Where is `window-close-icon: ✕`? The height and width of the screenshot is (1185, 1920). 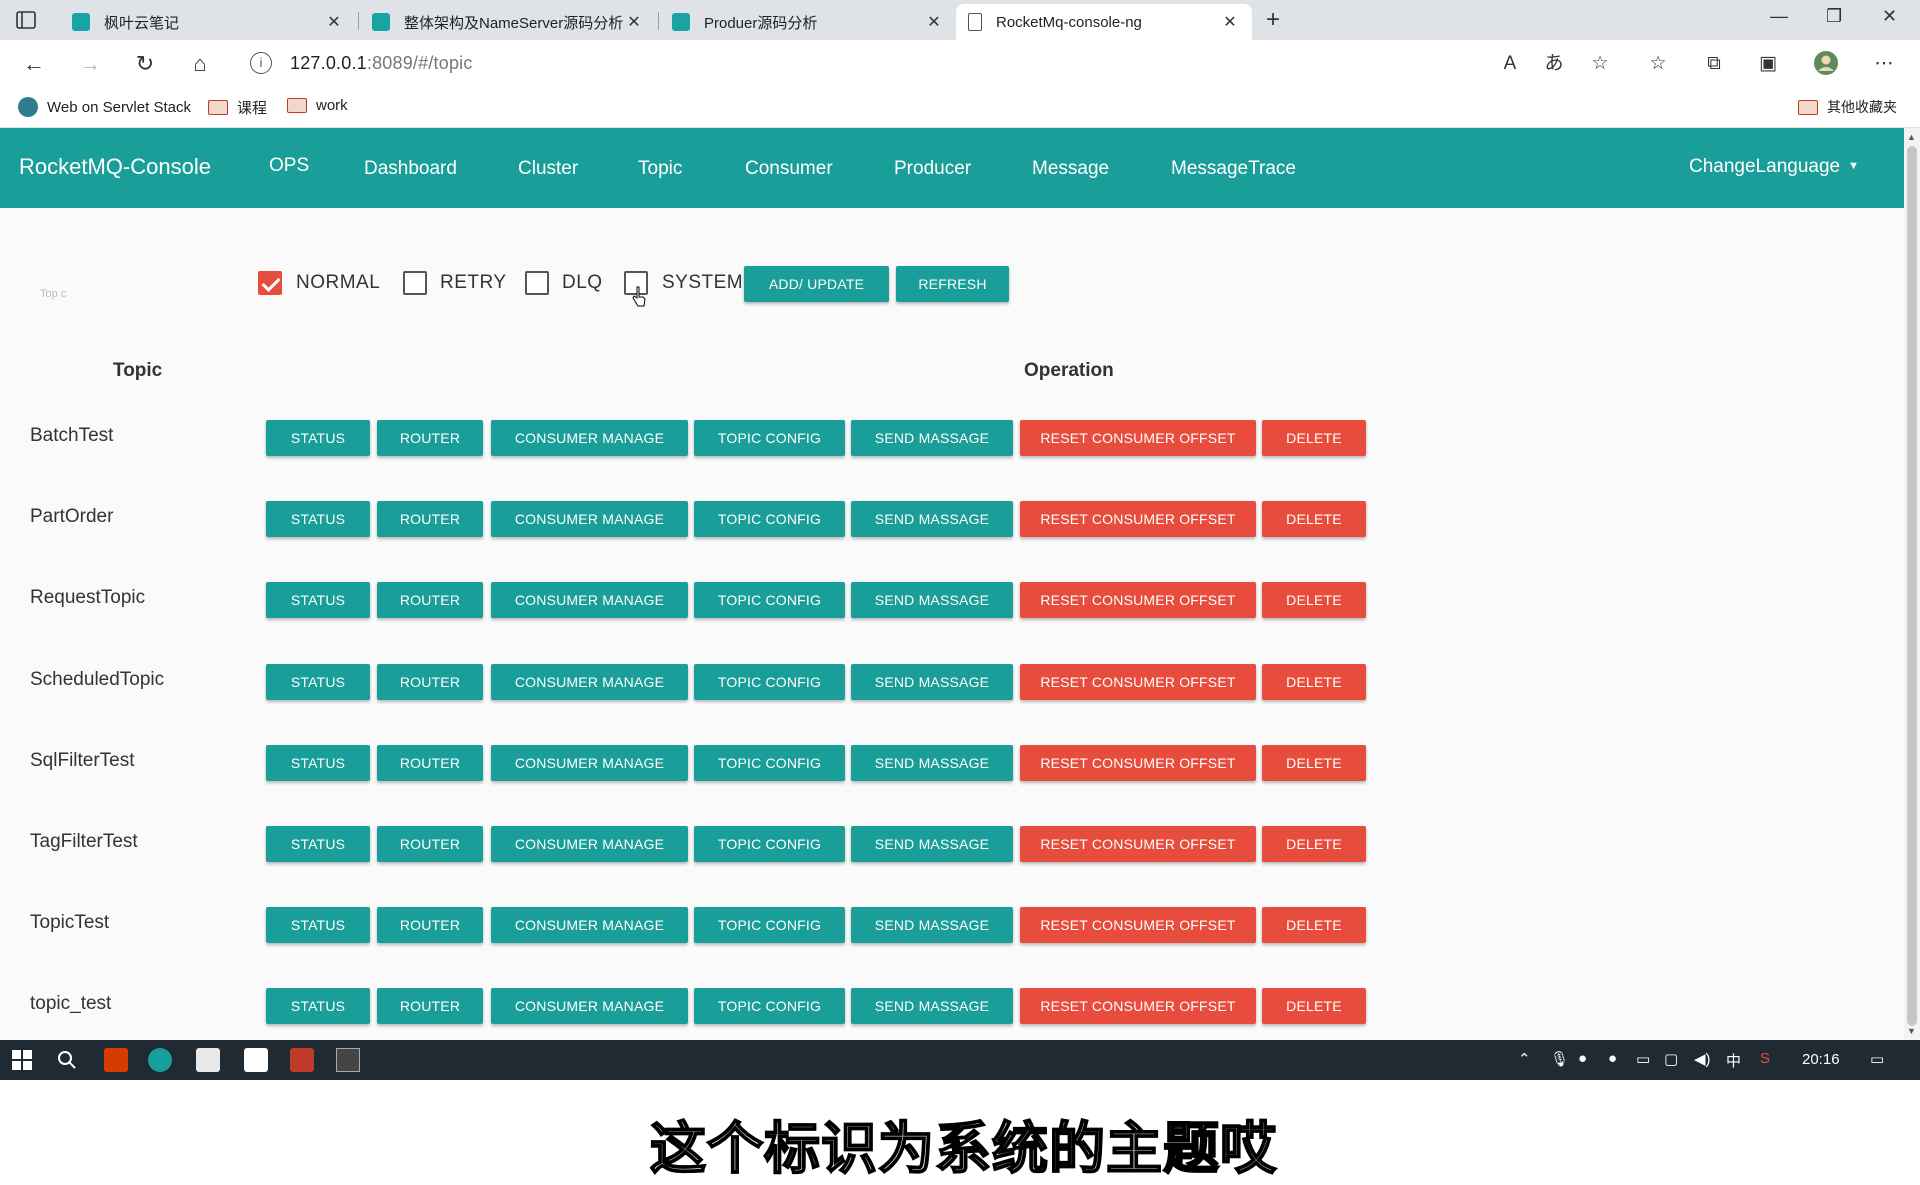 window-close-icon: ✕ is located at coordinates (1889, 16).